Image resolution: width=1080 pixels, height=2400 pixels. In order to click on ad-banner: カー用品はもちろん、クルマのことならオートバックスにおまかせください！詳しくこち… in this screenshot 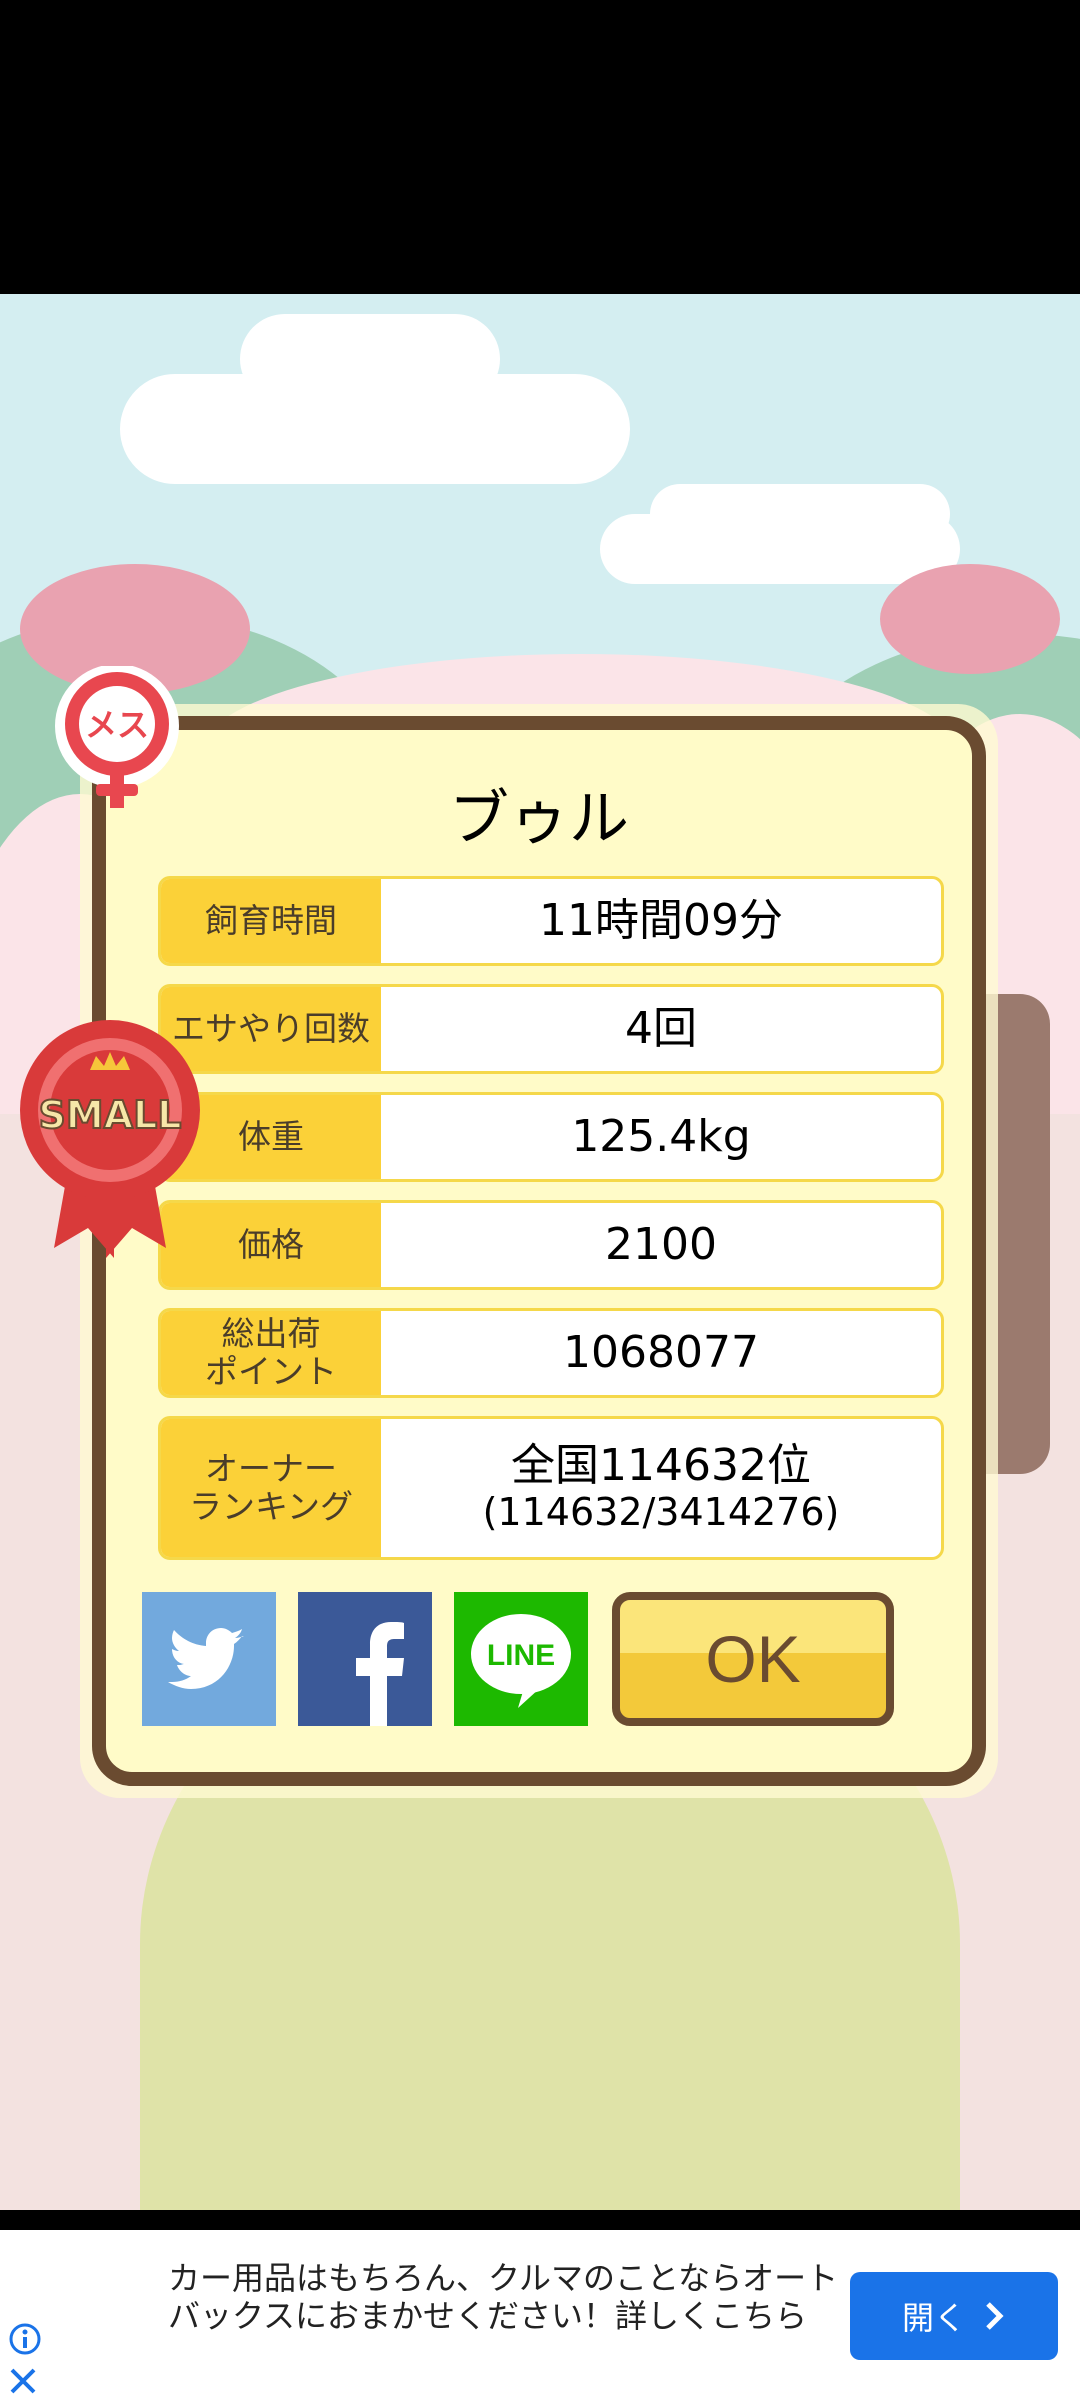, I will do `click(540, 2315)`.